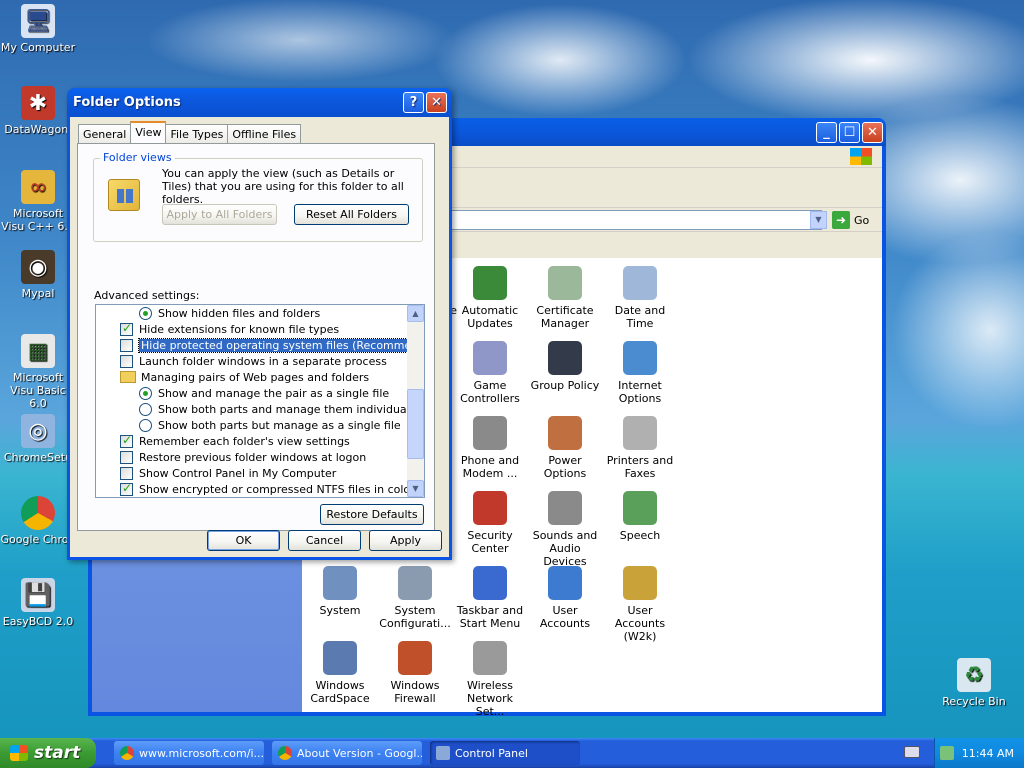  Describe the element at coordinates (415, 313) in the screenshot. I see `scroll-up-button: ▲` at that location.